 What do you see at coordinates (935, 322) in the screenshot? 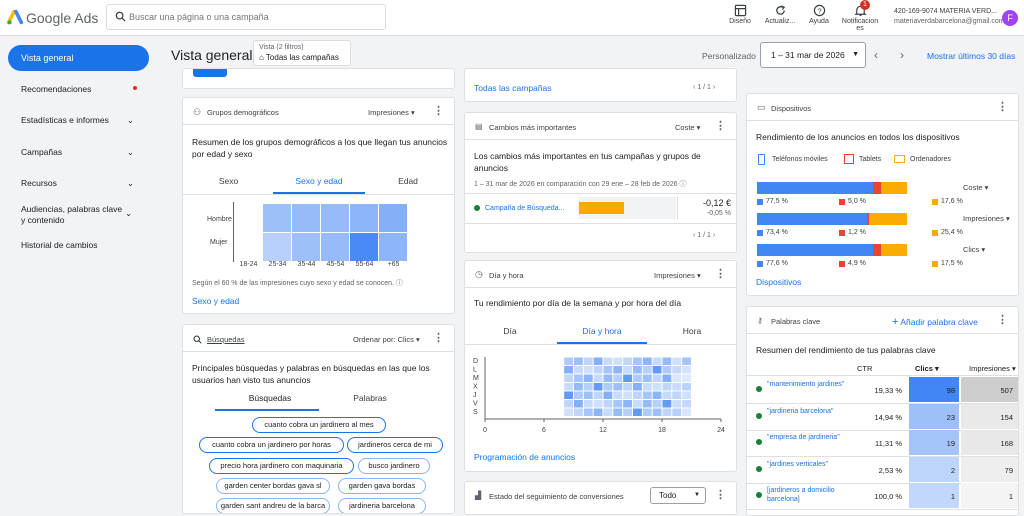
I see `add-keyword-button: + Añadir palabra clave` at bounding box center [935, 322].